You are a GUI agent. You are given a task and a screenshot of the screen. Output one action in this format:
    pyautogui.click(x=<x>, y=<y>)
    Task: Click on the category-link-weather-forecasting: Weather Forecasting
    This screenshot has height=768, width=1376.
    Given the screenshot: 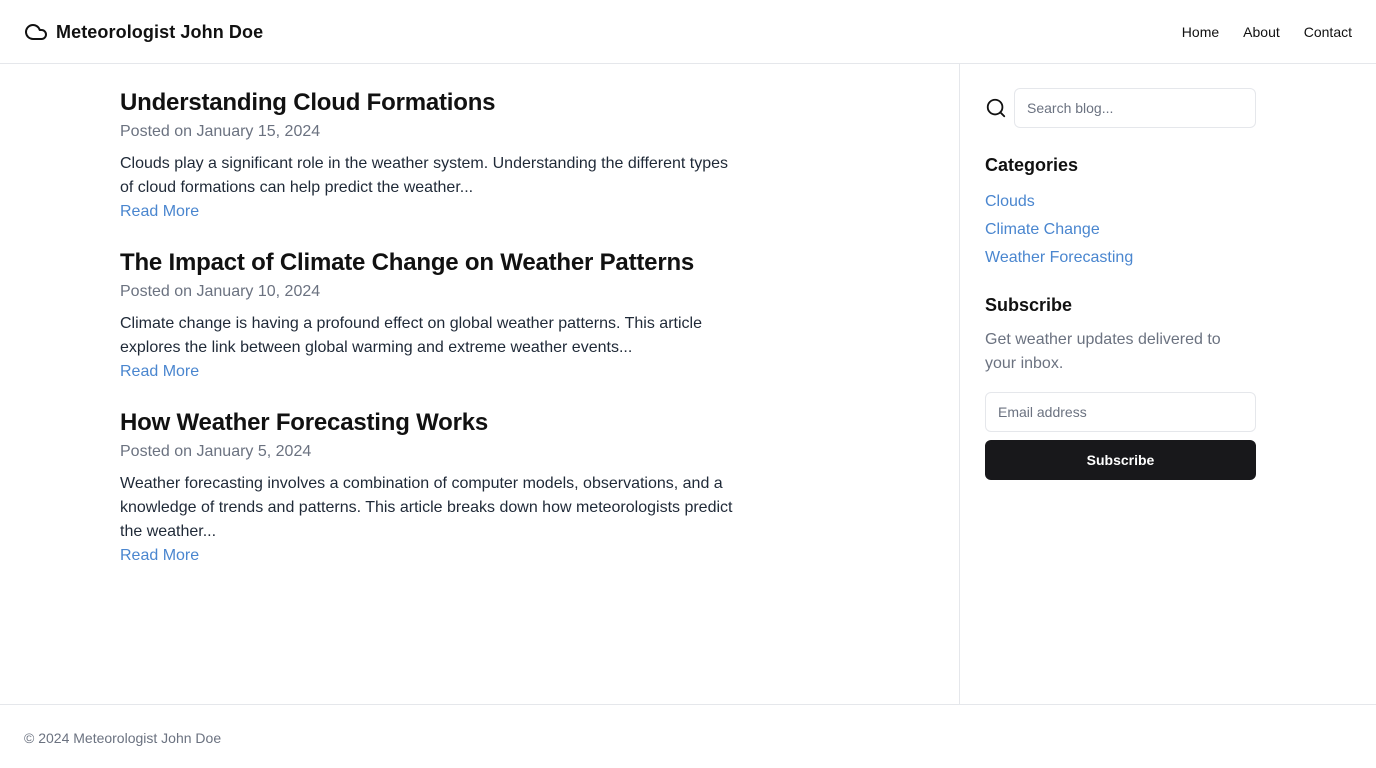 What is the action you would take?
    pyautogui.click(x=1059, y=258)
    